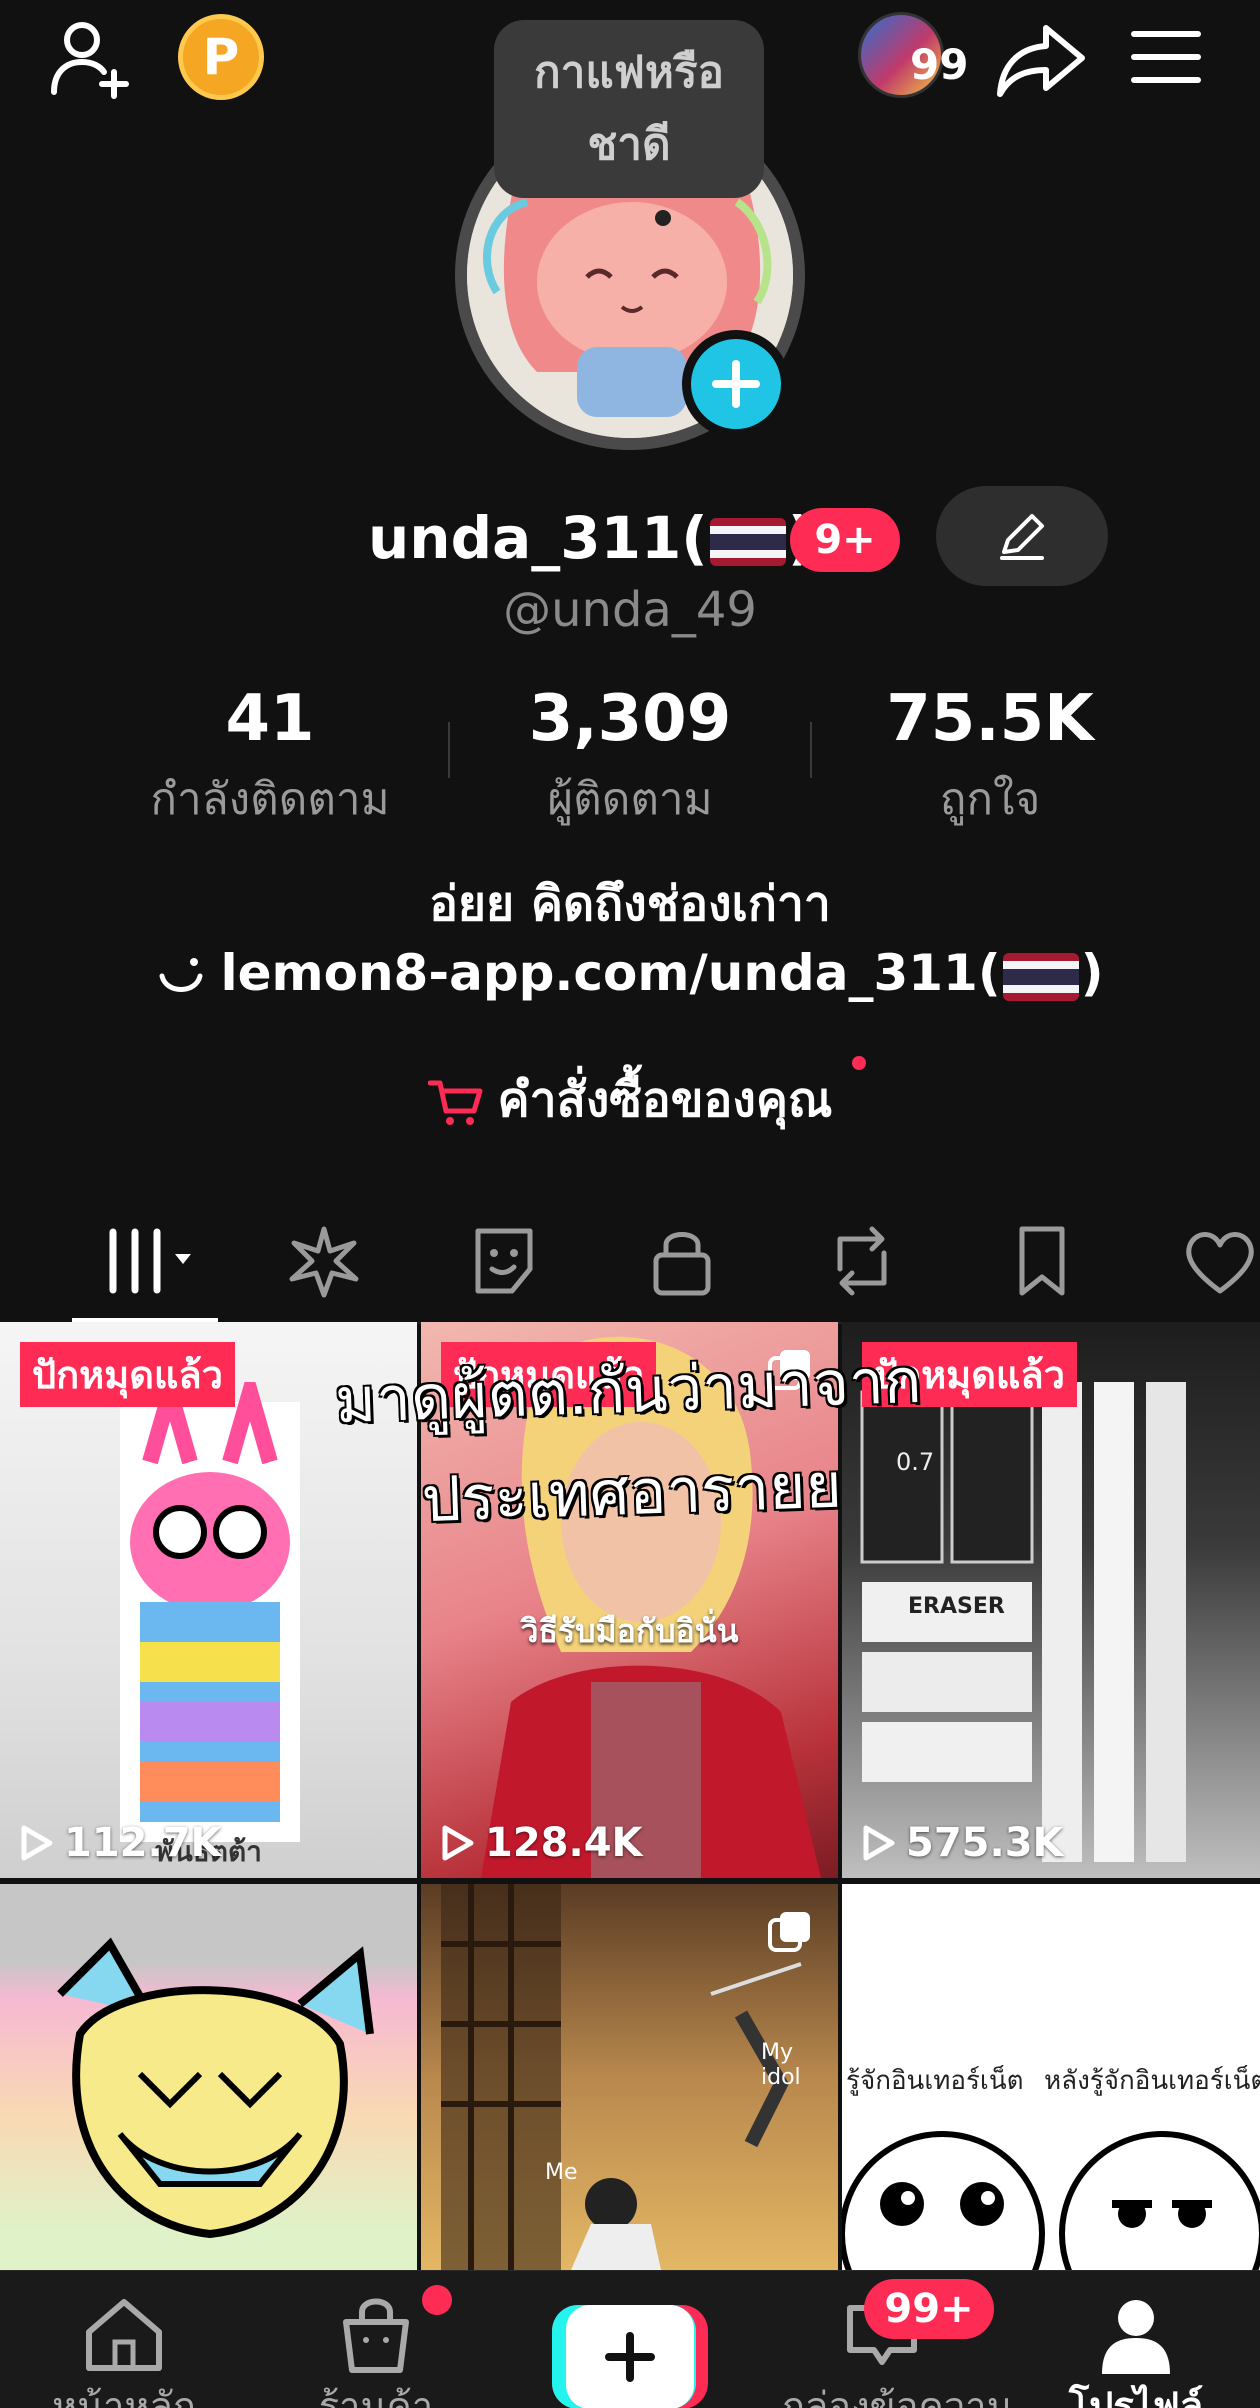  What do you see at coordinates (665, 1100) in the screenshot?
I see `orders-label: คำสั่งซื้อของคุณ` at bounding box center [665, 1100].